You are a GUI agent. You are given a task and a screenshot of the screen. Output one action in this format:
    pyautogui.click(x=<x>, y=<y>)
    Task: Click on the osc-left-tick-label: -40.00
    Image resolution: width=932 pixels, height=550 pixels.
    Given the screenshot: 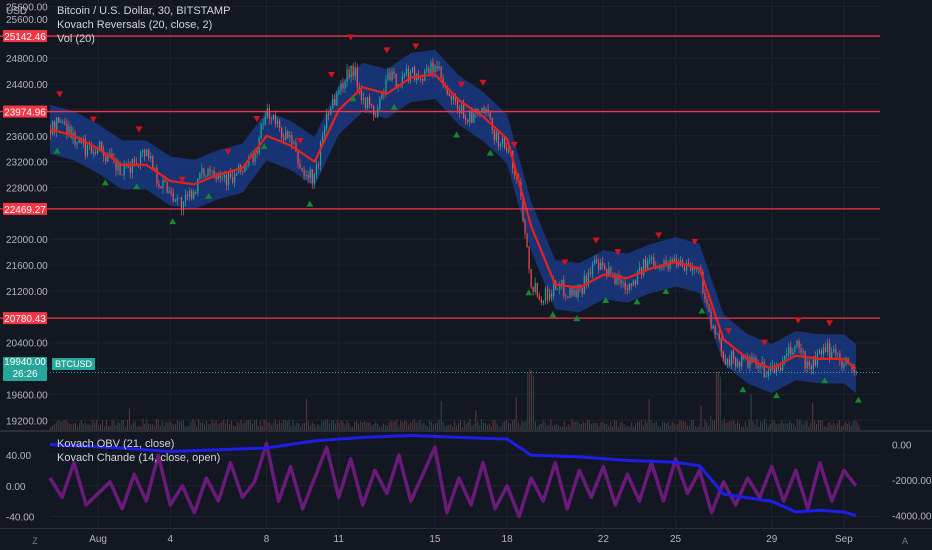 What is the action you would take?
    pyautogui.click(x=20, y=517)
    